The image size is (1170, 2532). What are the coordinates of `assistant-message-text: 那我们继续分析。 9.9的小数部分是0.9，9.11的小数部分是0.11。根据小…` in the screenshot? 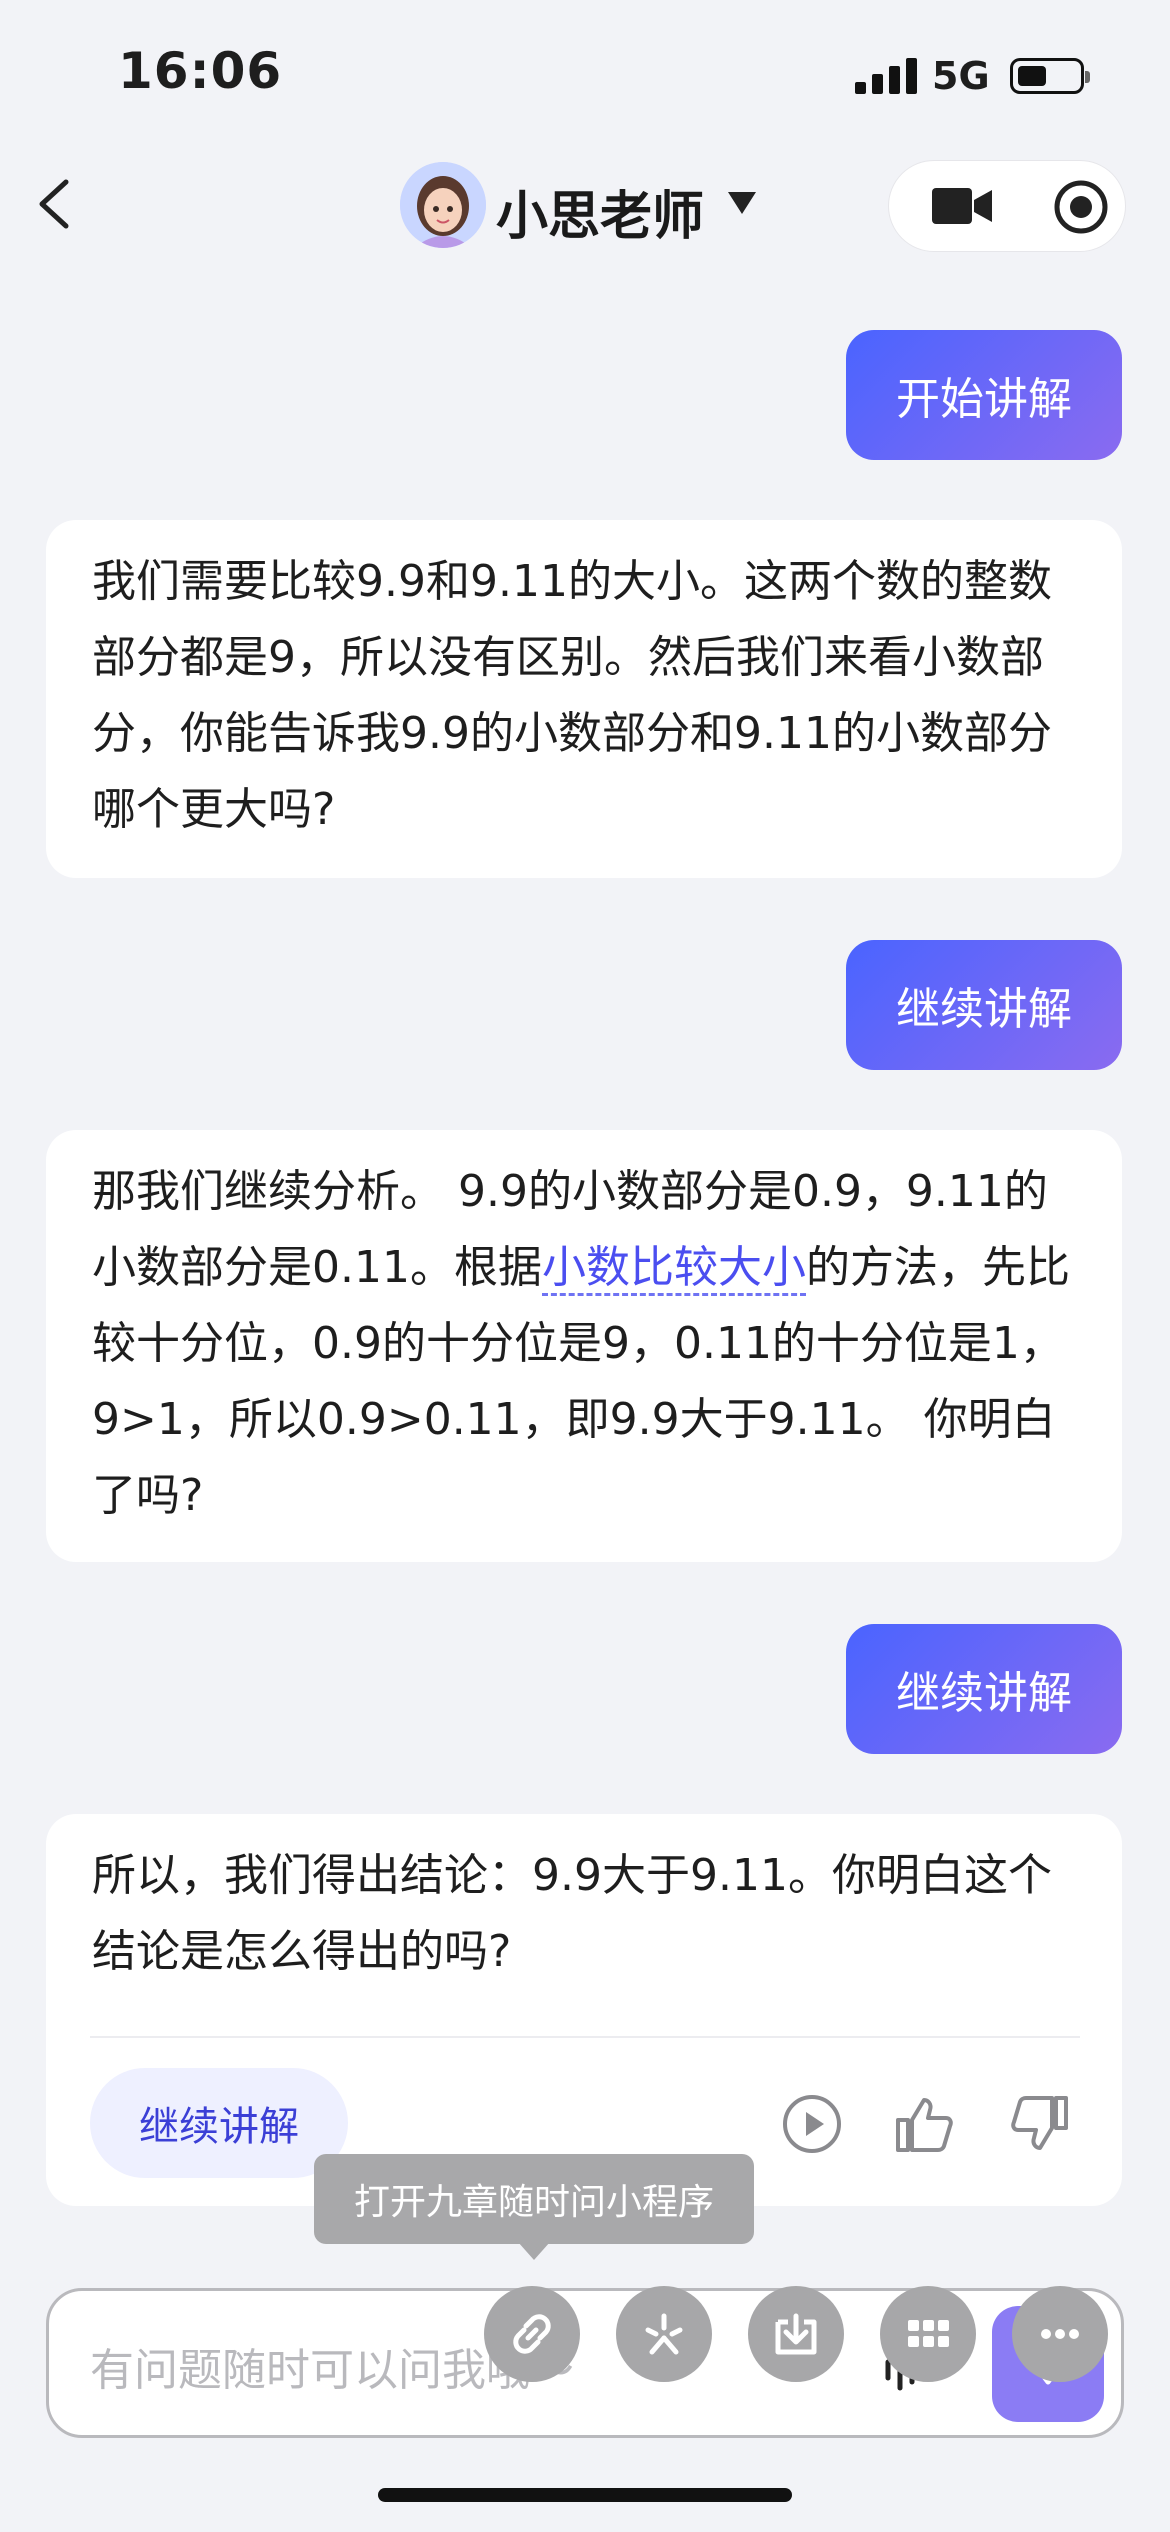 It's located at (587, 1344).